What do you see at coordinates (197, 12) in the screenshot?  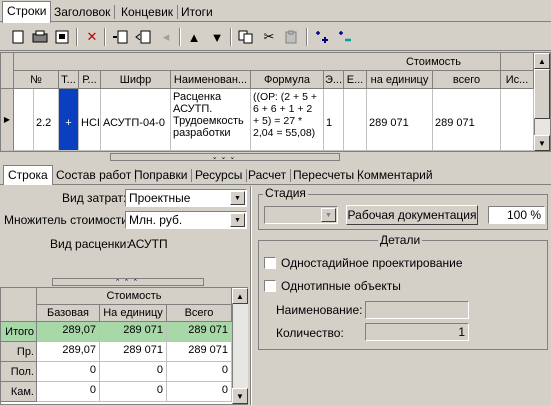 I see `tab-totals: Итоги` at bounding box center [197, 12].